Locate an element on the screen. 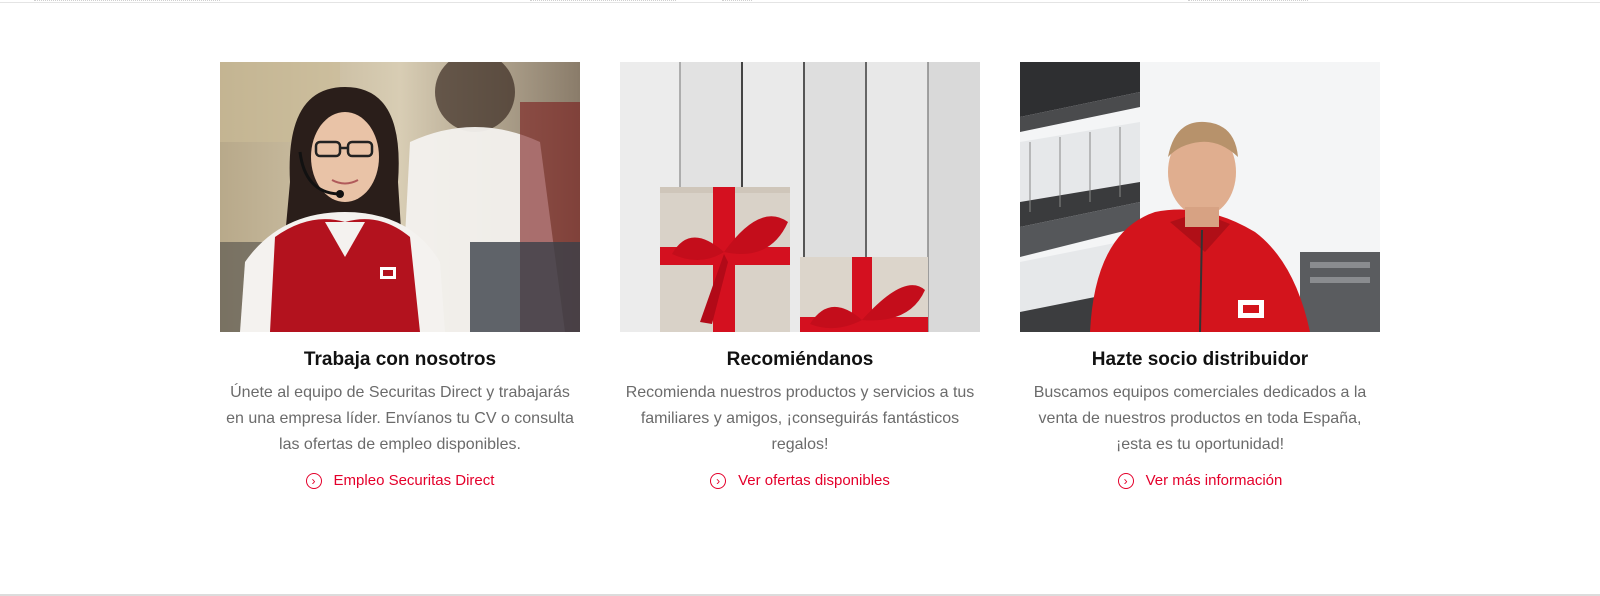 This screenshot has width=1600, height=596. top-divider is located at coordinates (800, 1).